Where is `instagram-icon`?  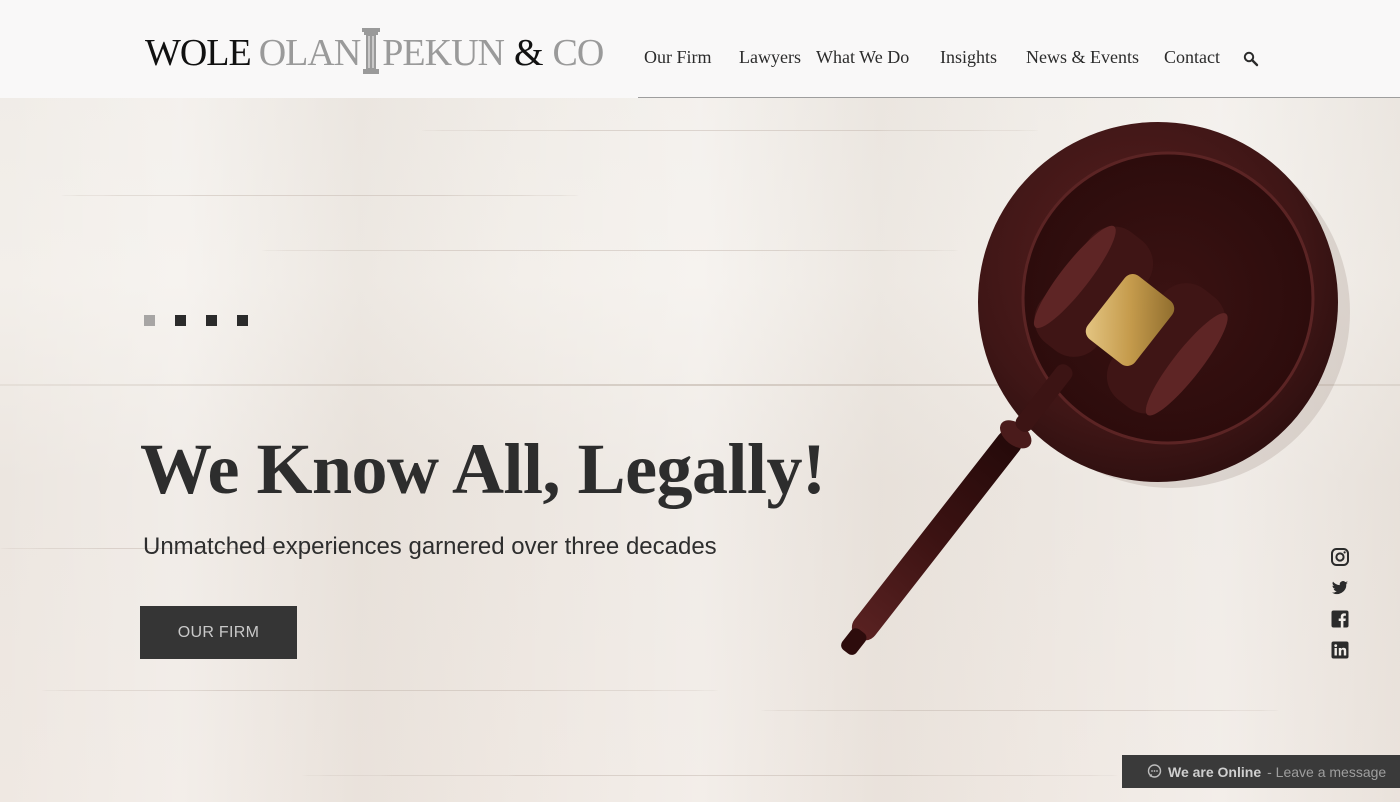 instagram-icon is located at coordinates (1340, 557).